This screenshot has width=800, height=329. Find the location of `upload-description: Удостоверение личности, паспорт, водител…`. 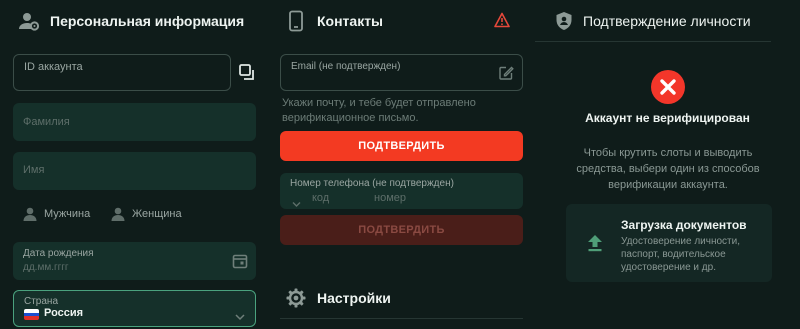

upload-description: Удостоверение личности, паспорт, водител… is located at coordinates (680, 254).